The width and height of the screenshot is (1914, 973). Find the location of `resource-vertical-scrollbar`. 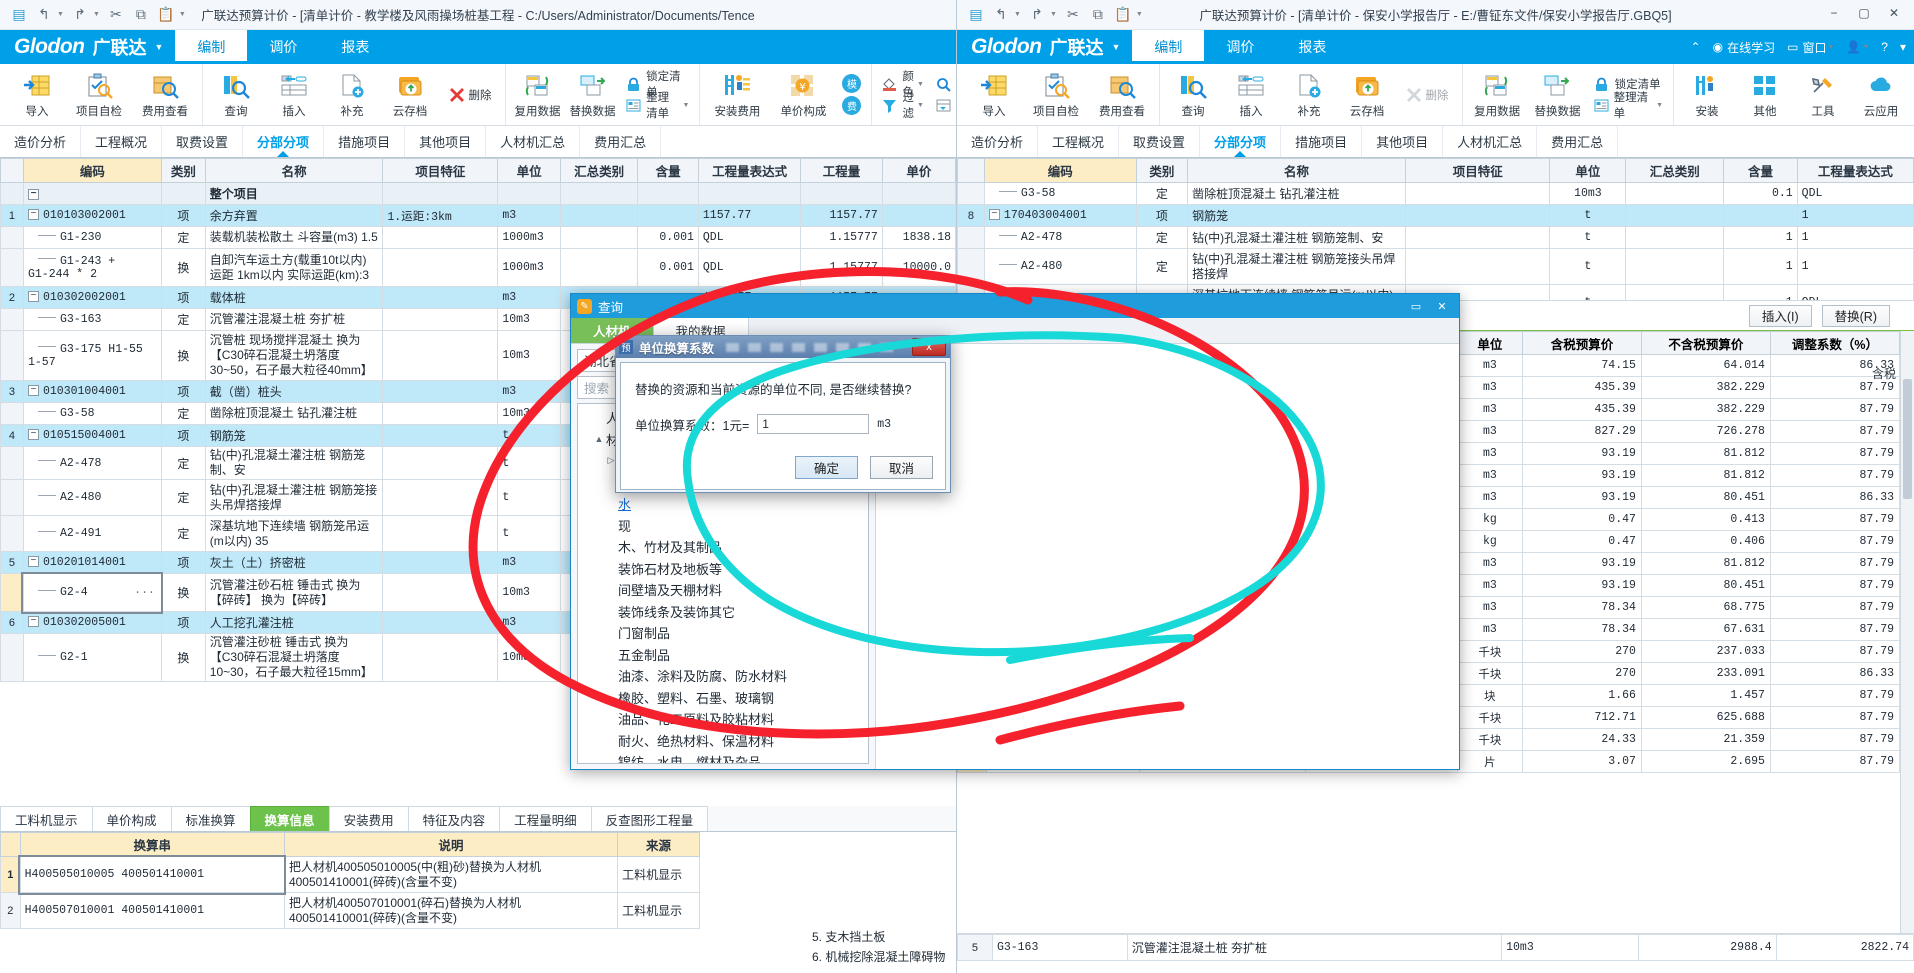

resource-vertical-scrollbar is located at coordinates (1907, 632).